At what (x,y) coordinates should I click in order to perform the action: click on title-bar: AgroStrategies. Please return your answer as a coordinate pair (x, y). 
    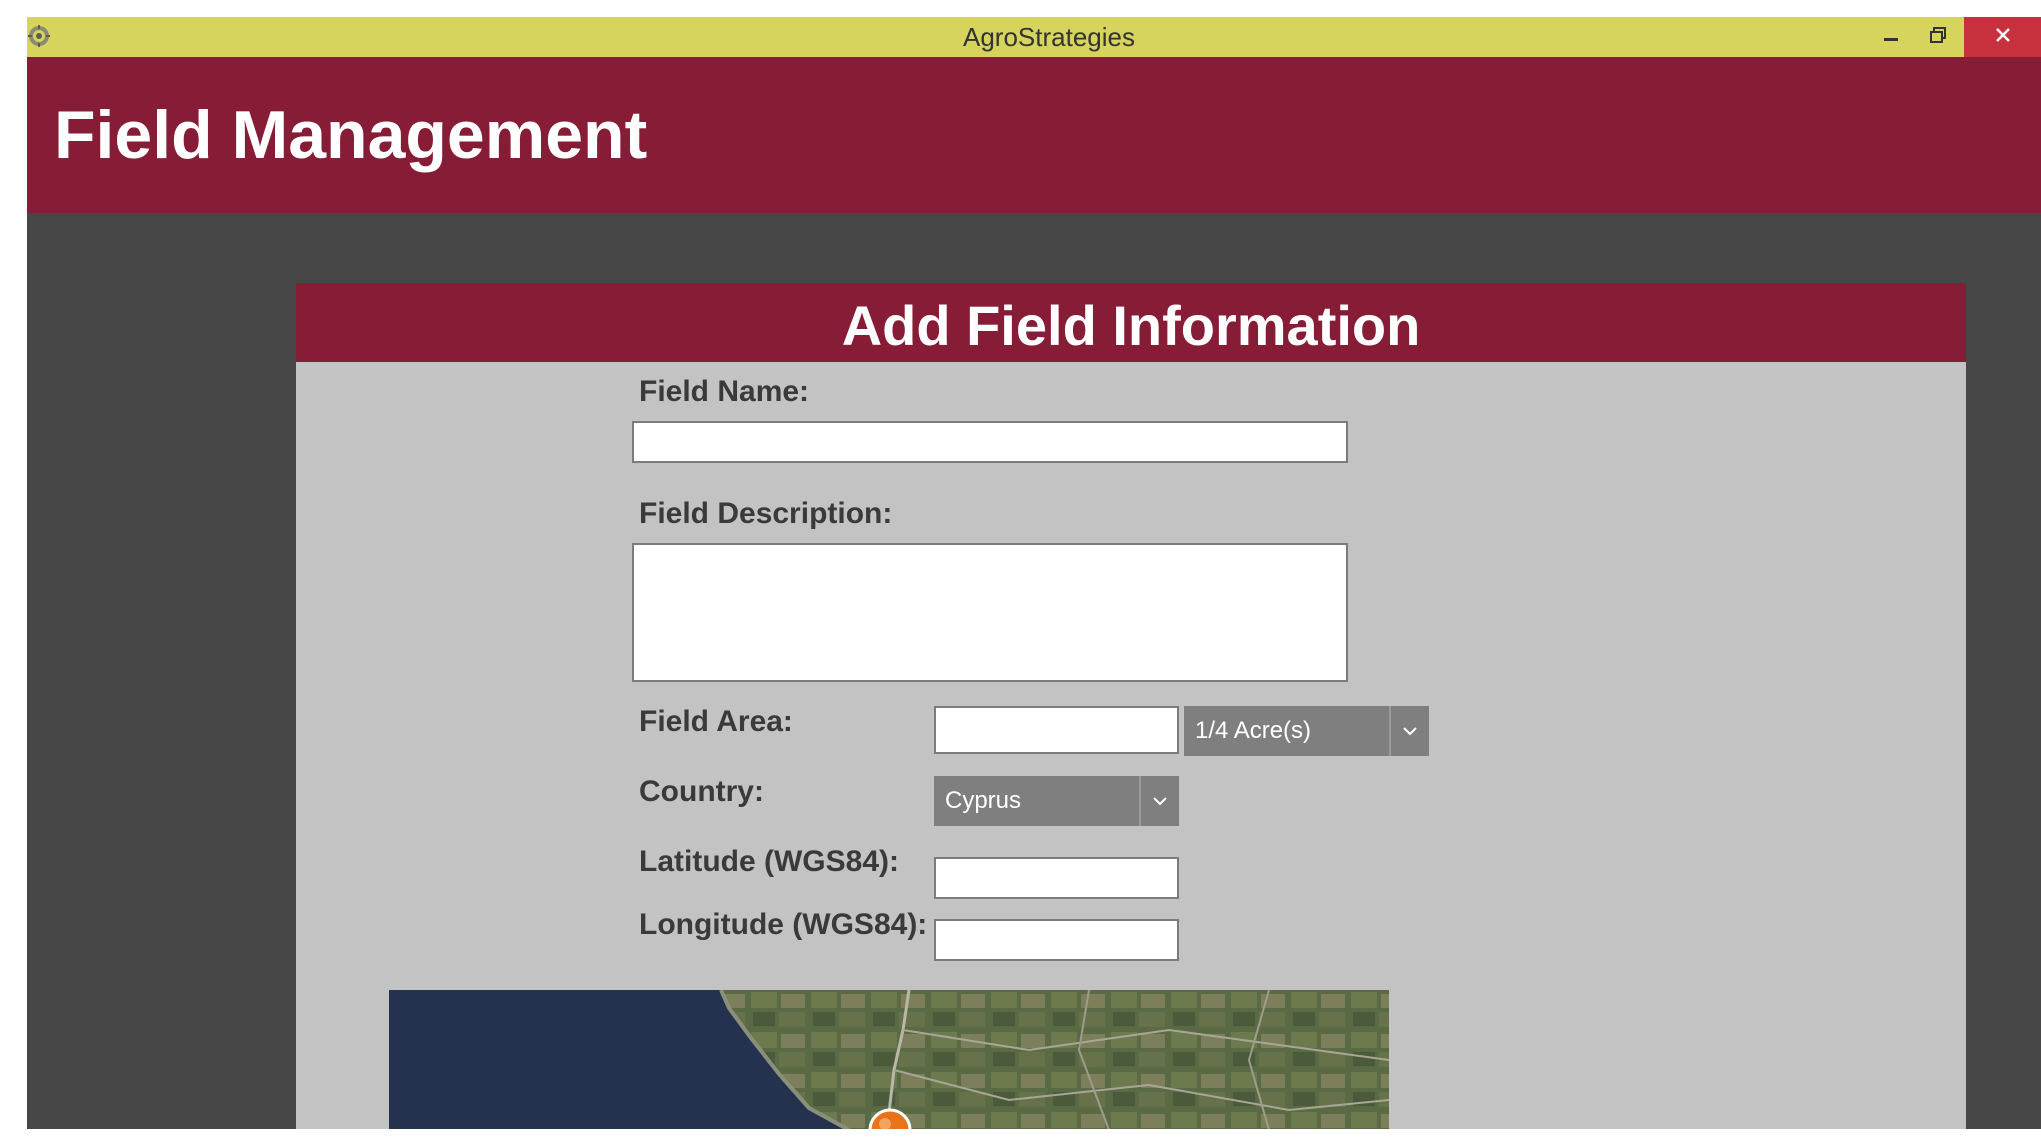
    Looking at the image, I should click on (1034, 37).